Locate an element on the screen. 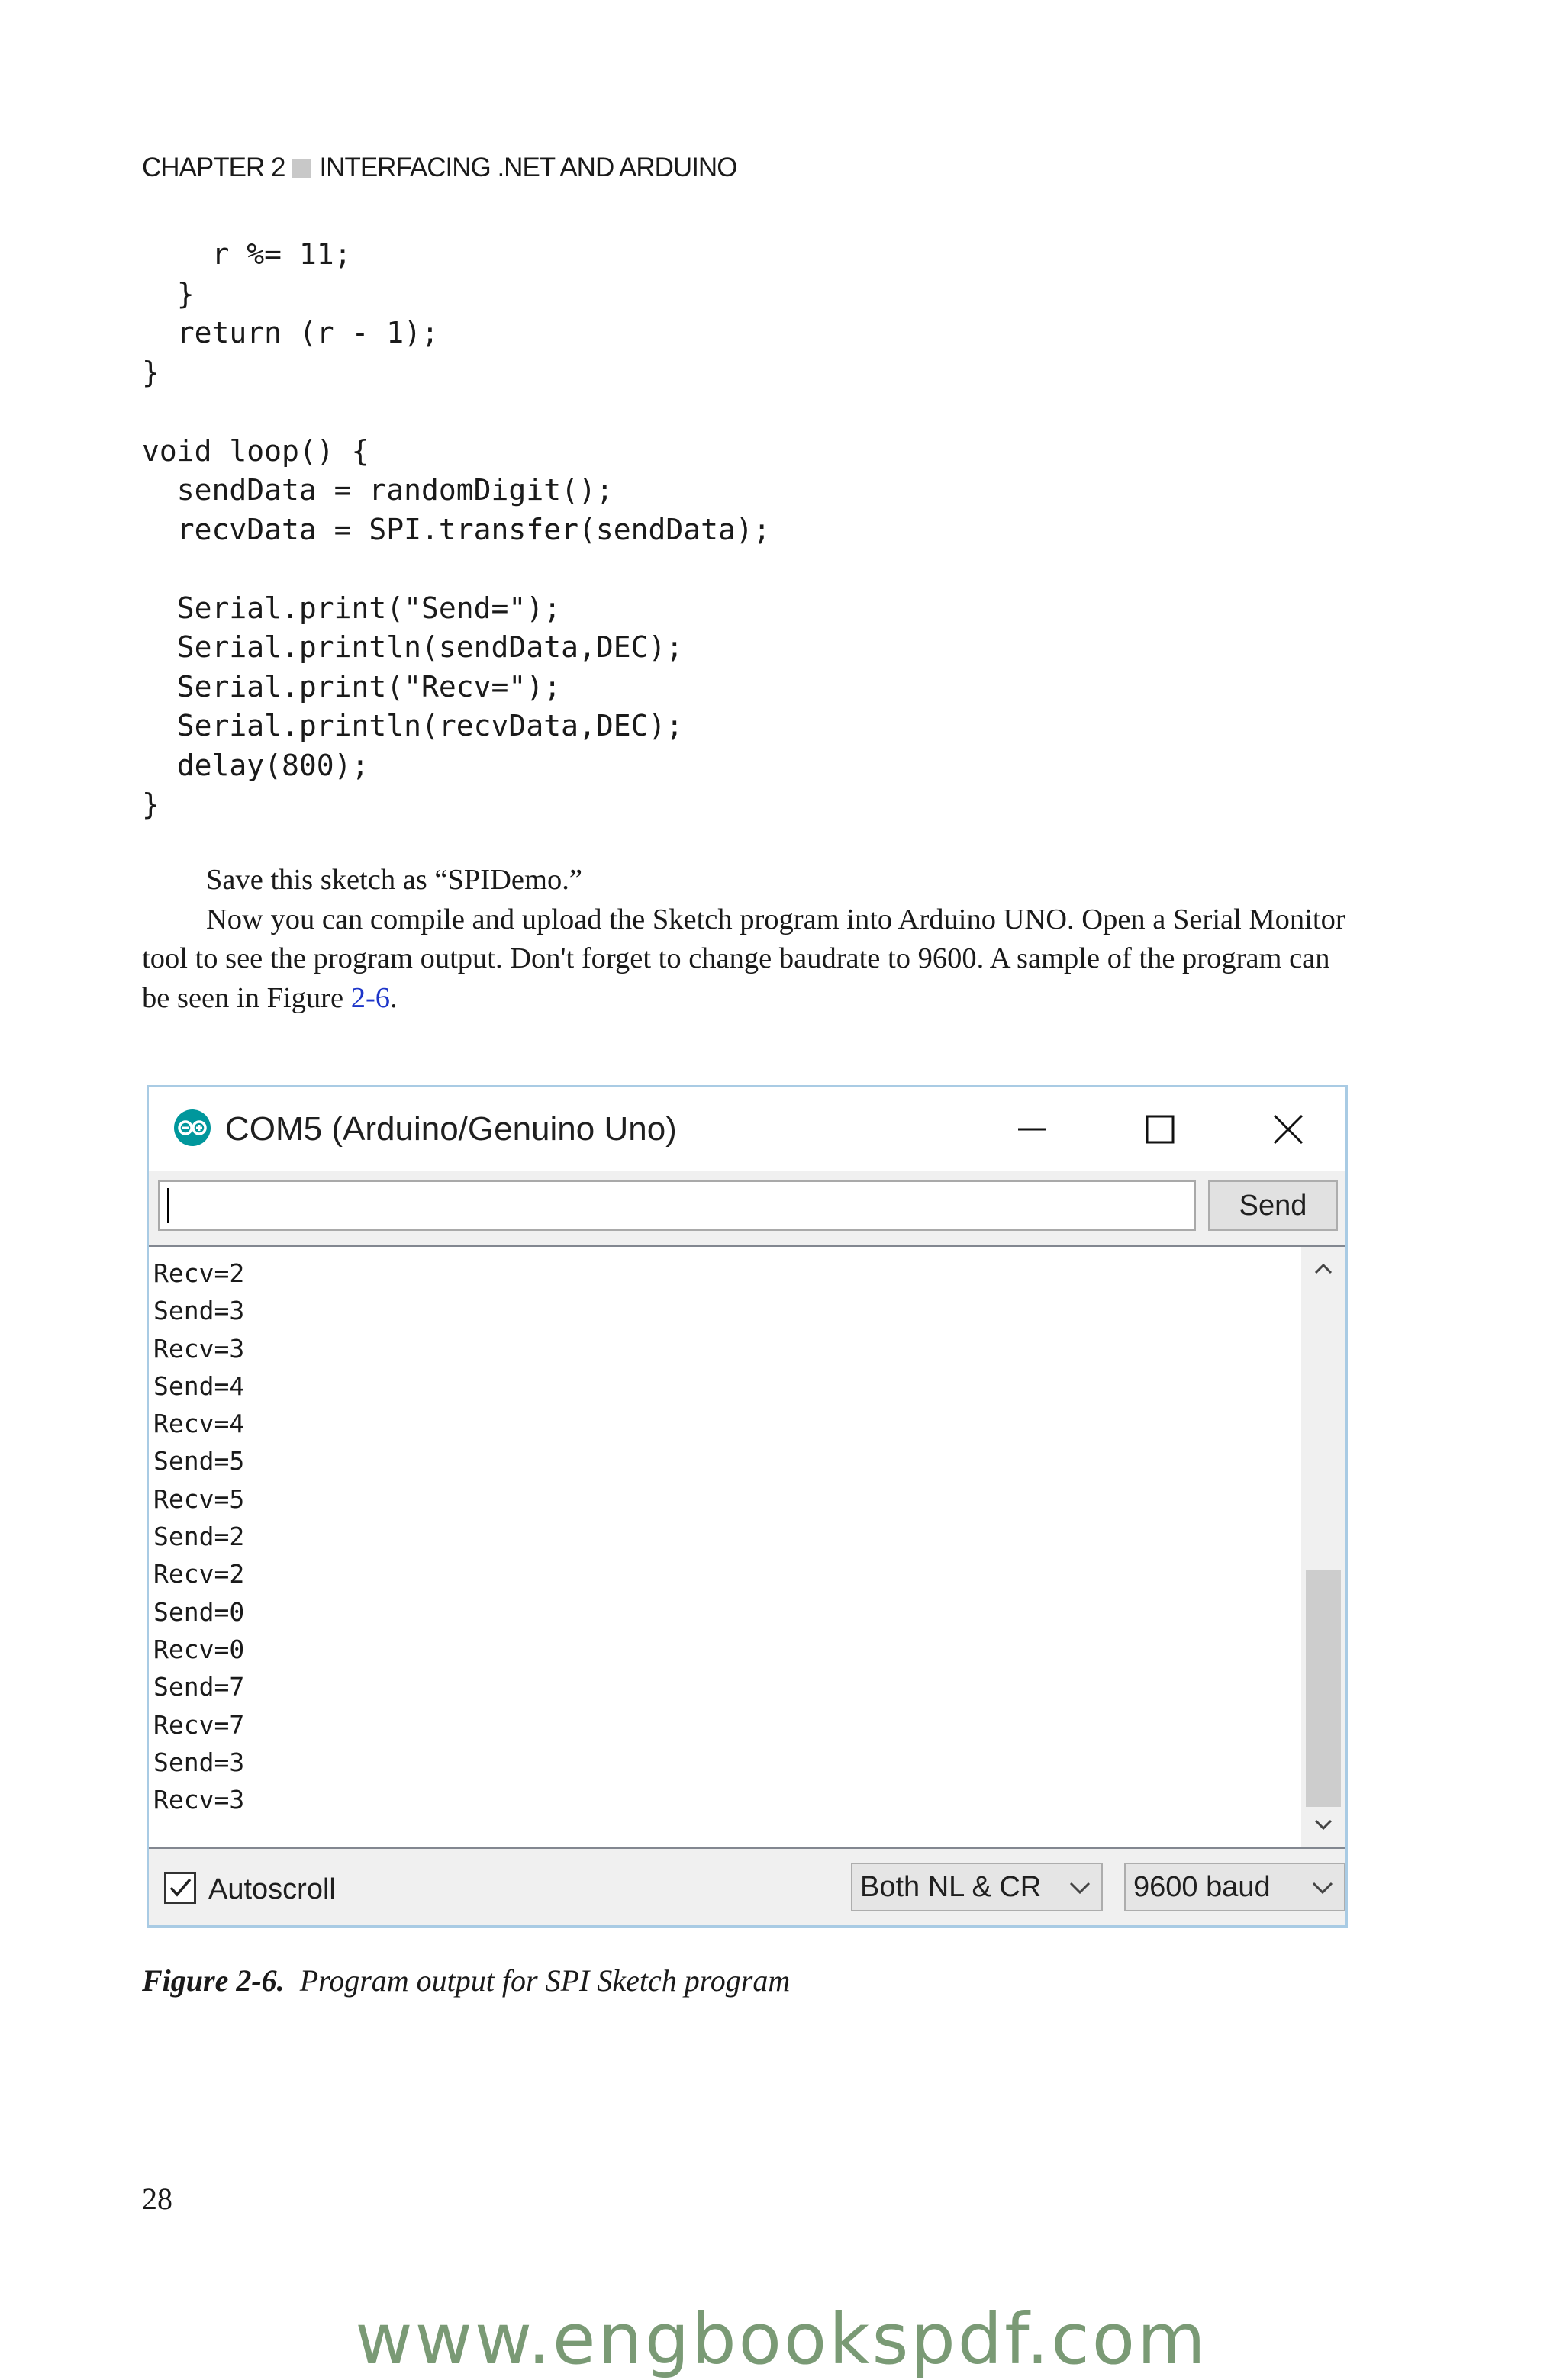 This screenshot has width=1563, height=2380. code-line: void loop() { is located at coordinates (255, 450).